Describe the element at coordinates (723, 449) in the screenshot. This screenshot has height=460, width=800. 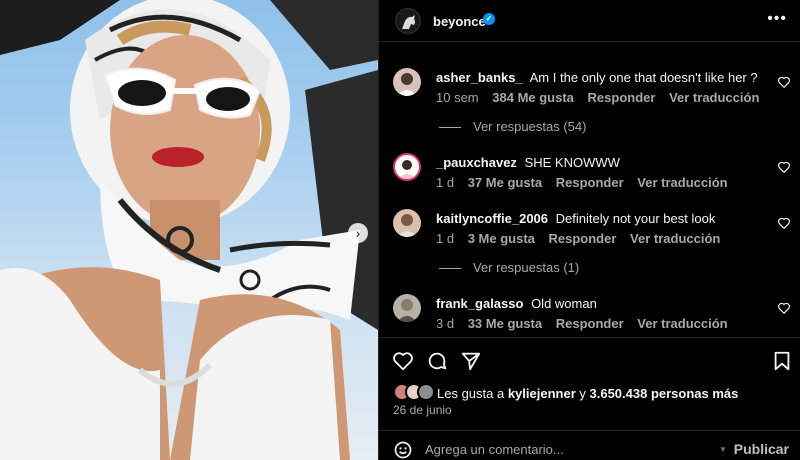
I see `scroll-indicator-icon: ▼` at that location.